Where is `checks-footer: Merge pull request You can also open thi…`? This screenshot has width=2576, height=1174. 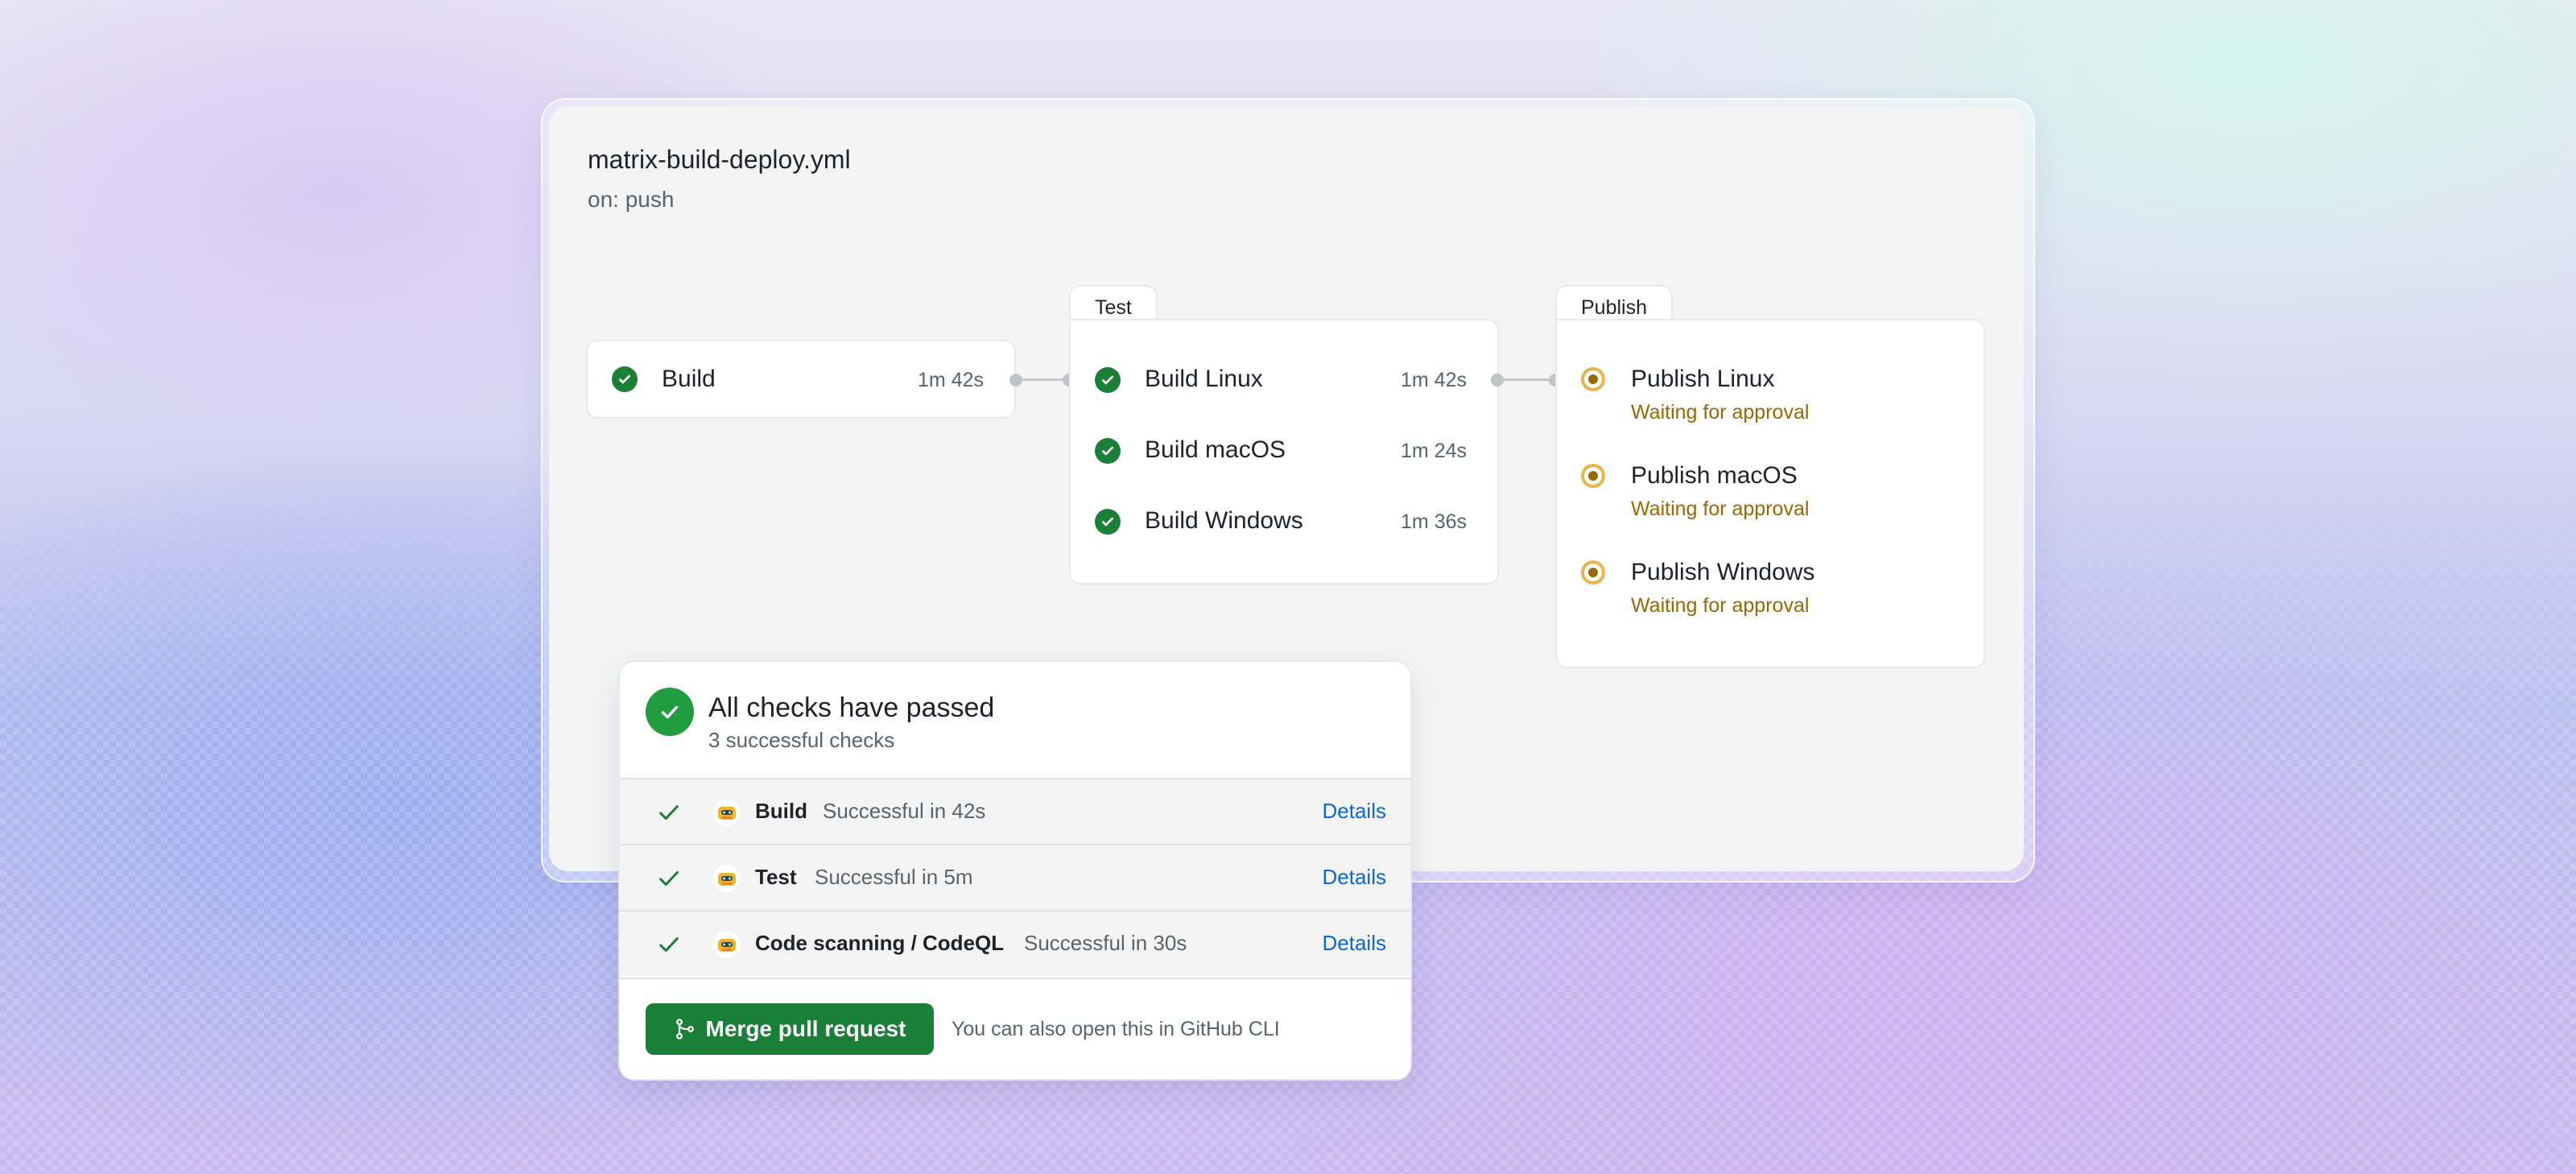
checks-footer: Merge pull request You can also open thi… is located at coordinates (1015, 1028).